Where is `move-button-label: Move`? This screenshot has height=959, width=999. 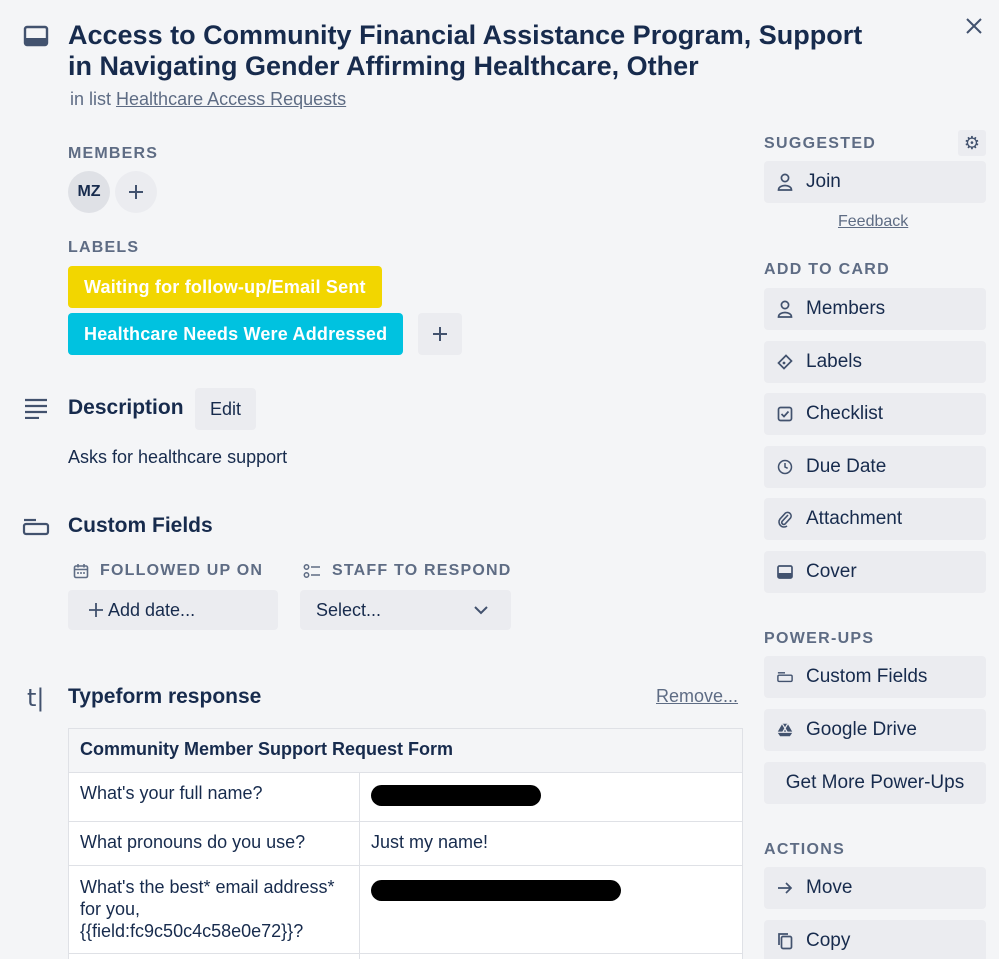
move-button-label: Move is located at coordinates (829, 887).